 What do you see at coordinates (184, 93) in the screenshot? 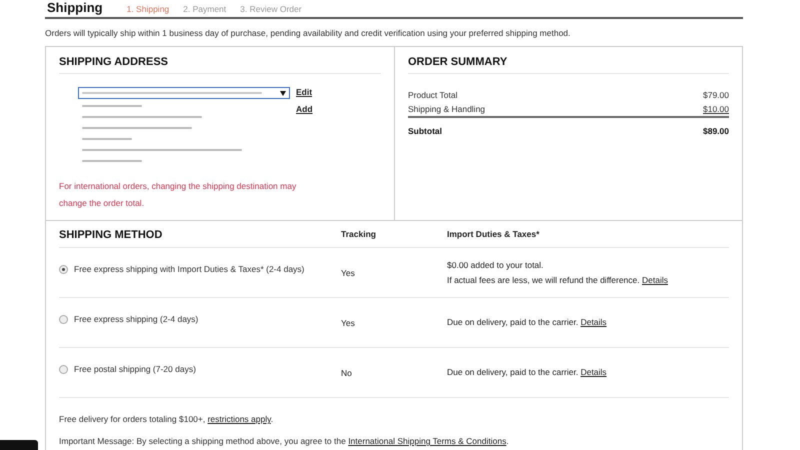
I see `address-dropdown` at bounding box center [184, 93].